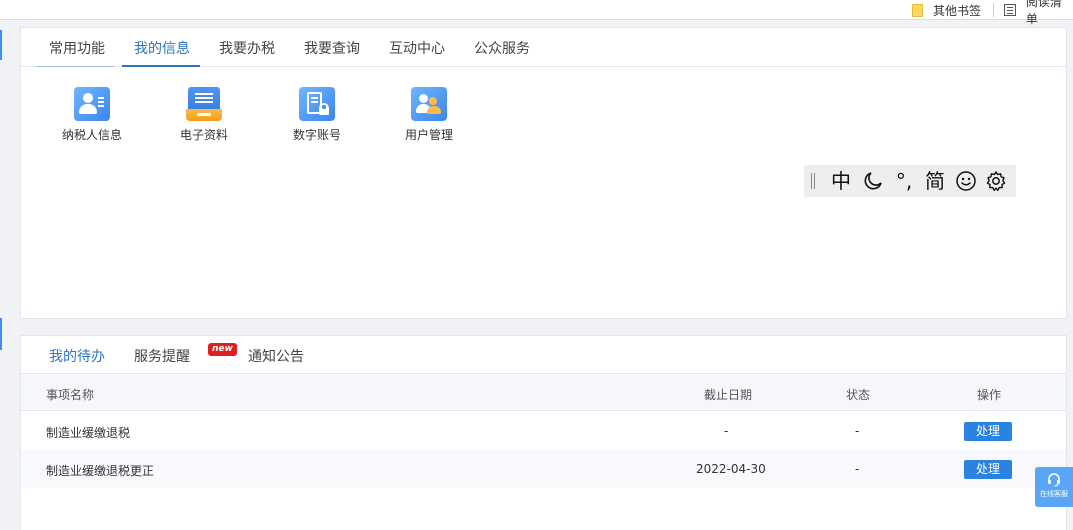 The width and height of the screenshot is (1073, 530). I want to click on tab-public-service: 公众服务, so click(502, 48).